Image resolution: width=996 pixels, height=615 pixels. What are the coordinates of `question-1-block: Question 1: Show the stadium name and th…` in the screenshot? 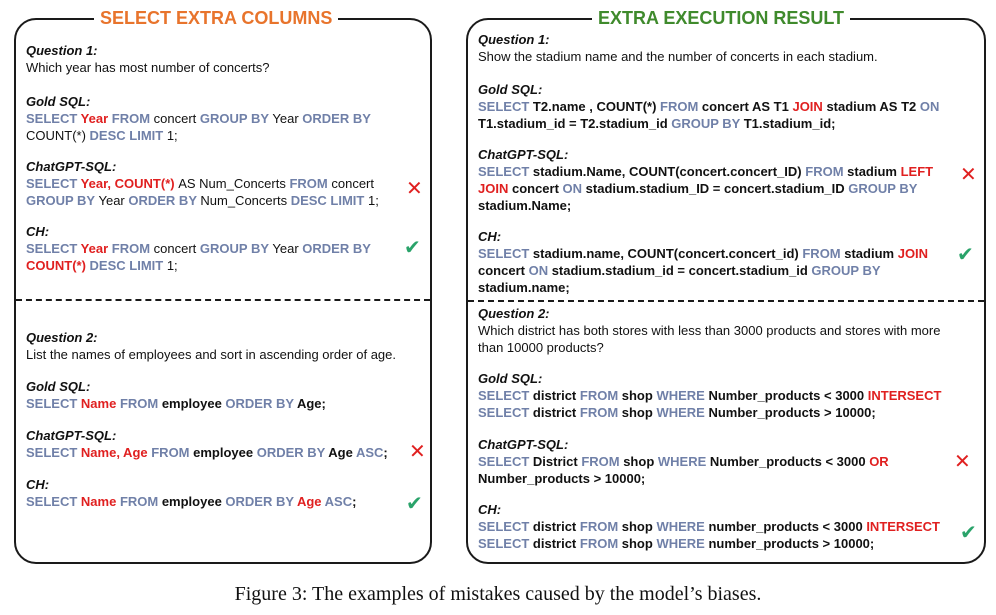 It's located at (720, 48).